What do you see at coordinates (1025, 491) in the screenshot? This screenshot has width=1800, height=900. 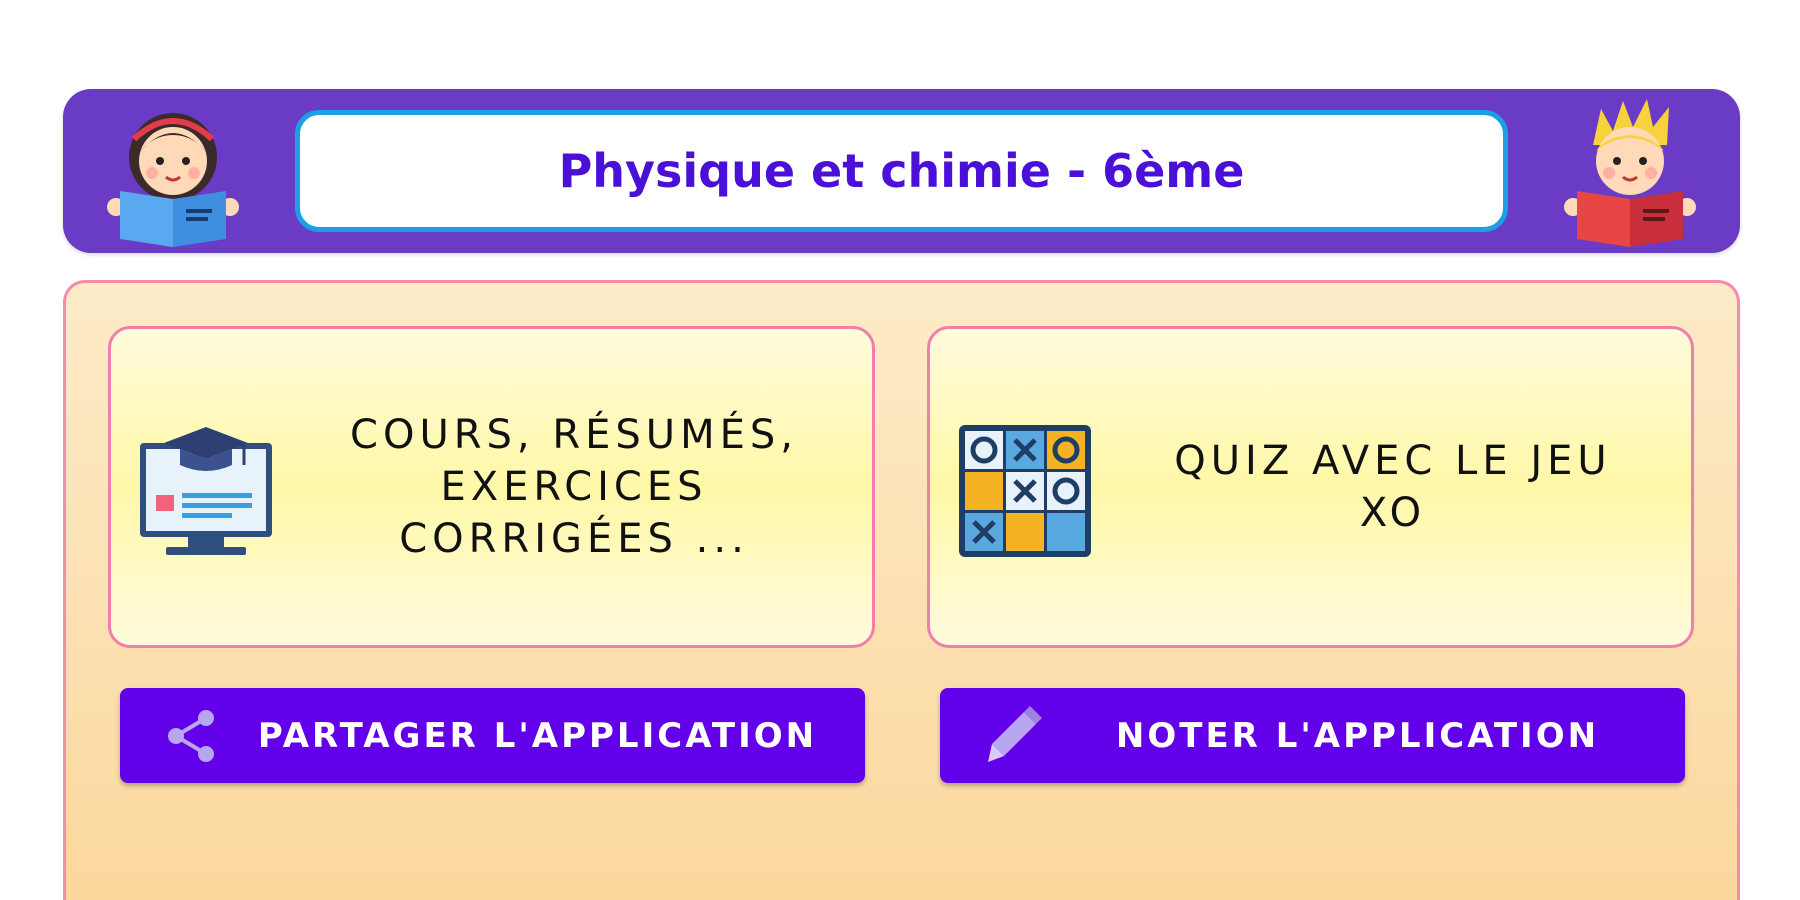 I see `tic-tac-toe-icon` at bounding box center [1025, 491].